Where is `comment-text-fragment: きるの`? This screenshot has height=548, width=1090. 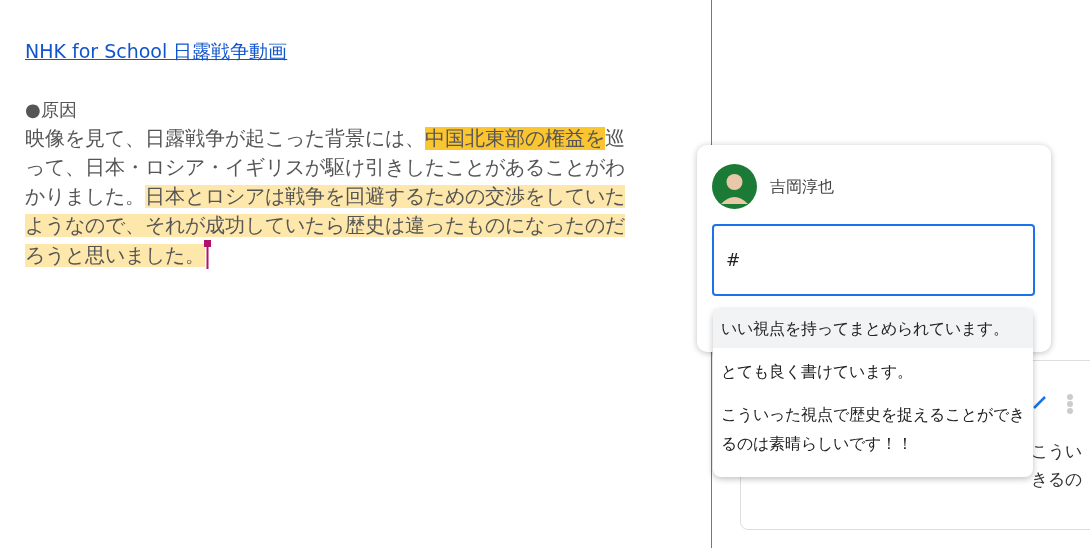
comment-text-fragment: きるの is located at coordinates (1056, 479).